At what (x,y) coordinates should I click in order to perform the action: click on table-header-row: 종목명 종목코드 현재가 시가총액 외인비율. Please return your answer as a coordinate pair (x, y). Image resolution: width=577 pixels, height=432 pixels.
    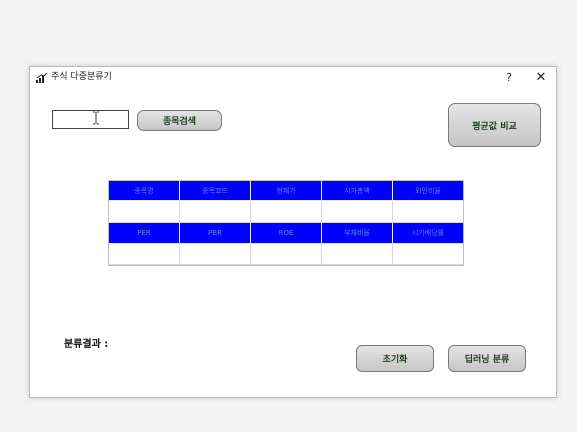
    Looking at the image, I should click on (286, 191).